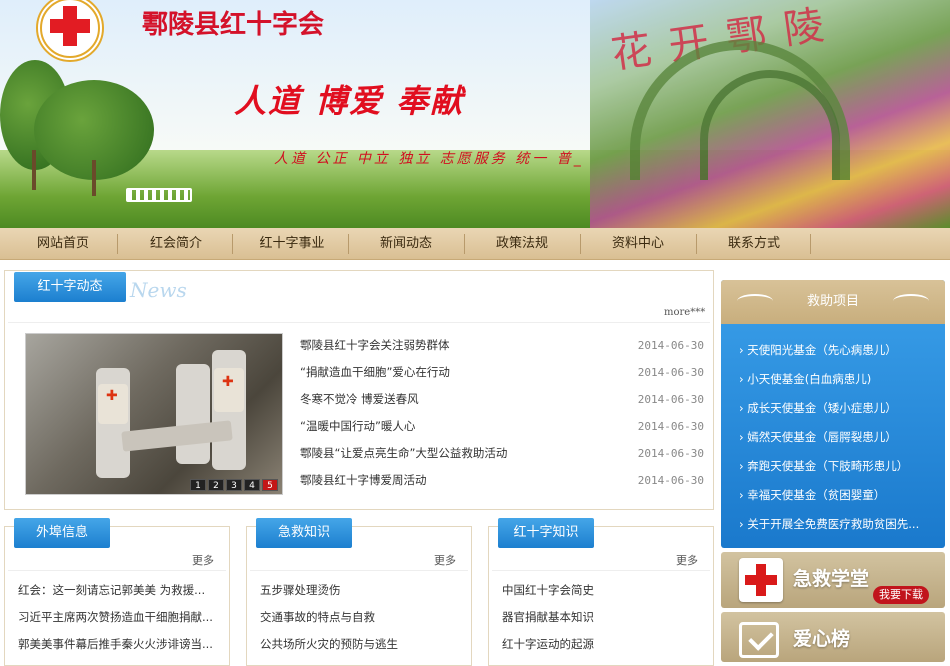  What do you see at coordinates (754, 244) in the screenshot?
I see `nav-contact: 联系方式` at bounding box center [754, 244].